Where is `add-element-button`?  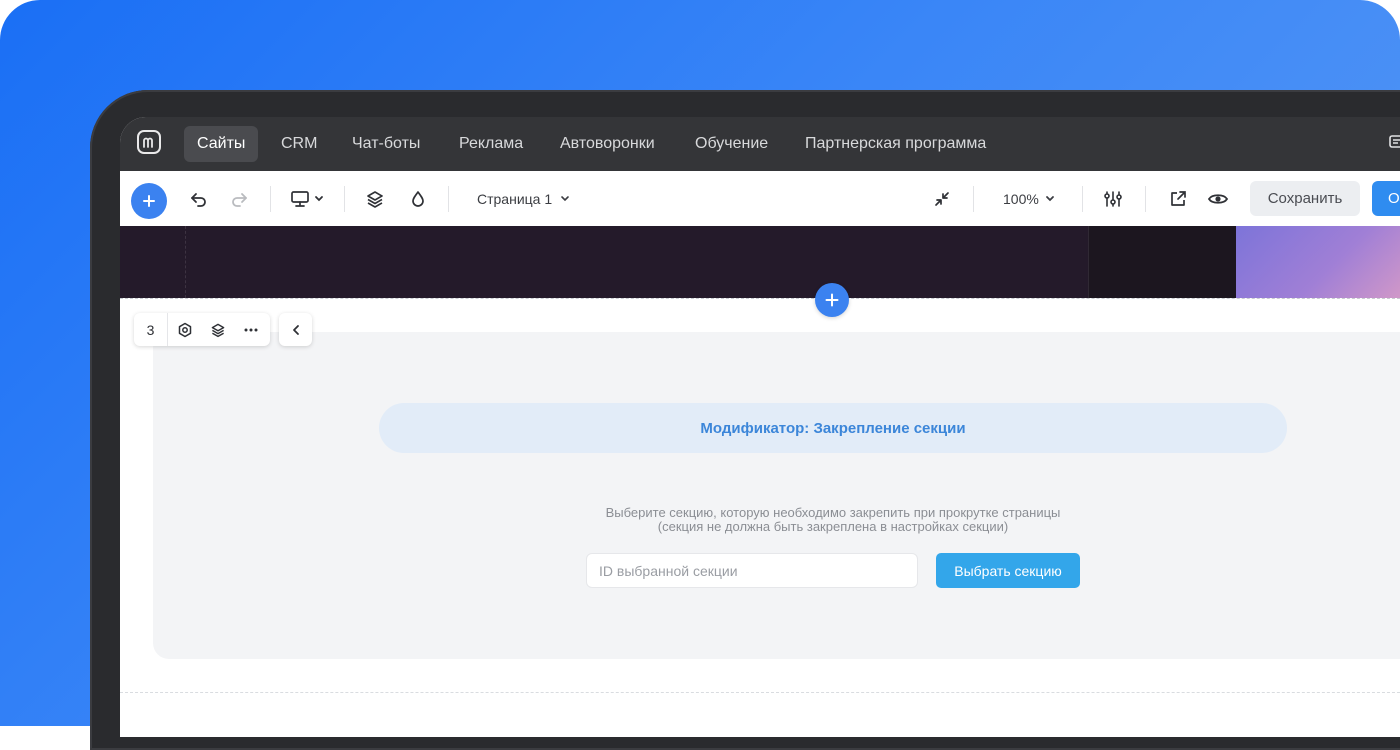 add-element-button is located at coordinates (149, 201).